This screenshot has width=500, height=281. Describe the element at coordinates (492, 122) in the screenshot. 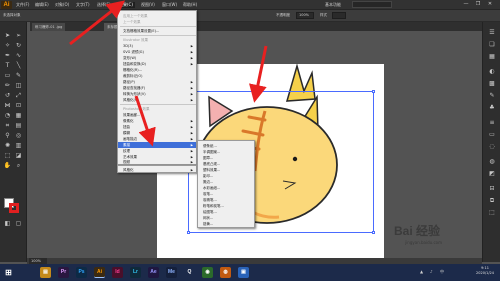

I see `stroke-panel-icon: ≡` at that location.